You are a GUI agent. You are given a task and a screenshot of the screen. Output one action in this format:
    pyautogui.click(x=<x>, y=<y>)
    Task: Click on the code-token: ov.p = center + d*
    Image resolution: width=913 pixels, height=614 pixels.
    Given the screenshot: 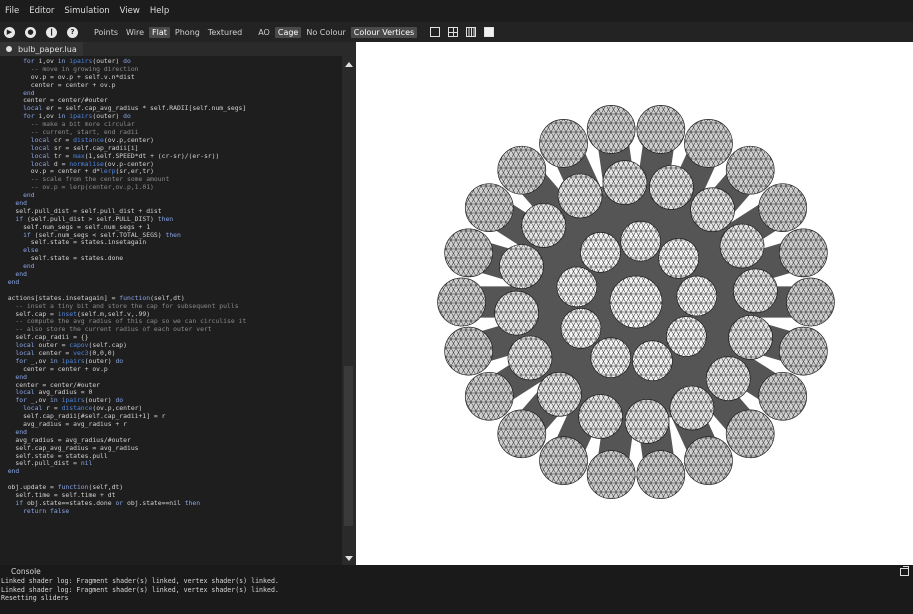 What is the action you would take?
    pyautogui.click(x=50, y=171)
    